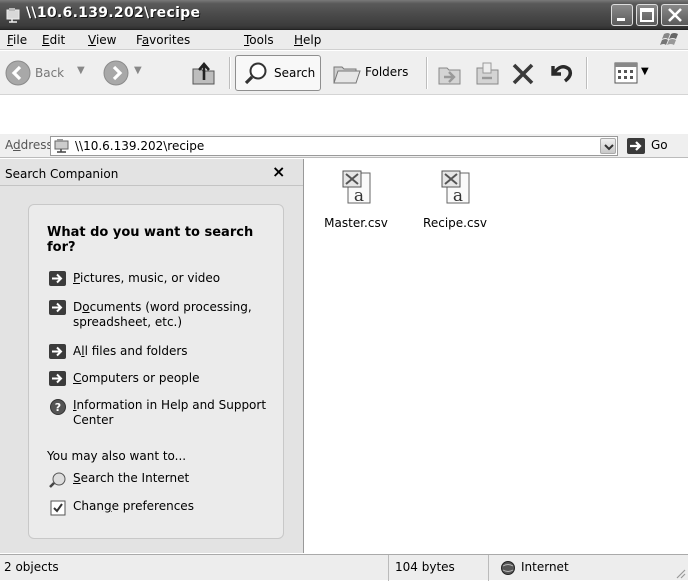 Image resolution: width=688 pixels, height=581 pixels. I want to click on status-size: 104 bytes, so click(425, 567).